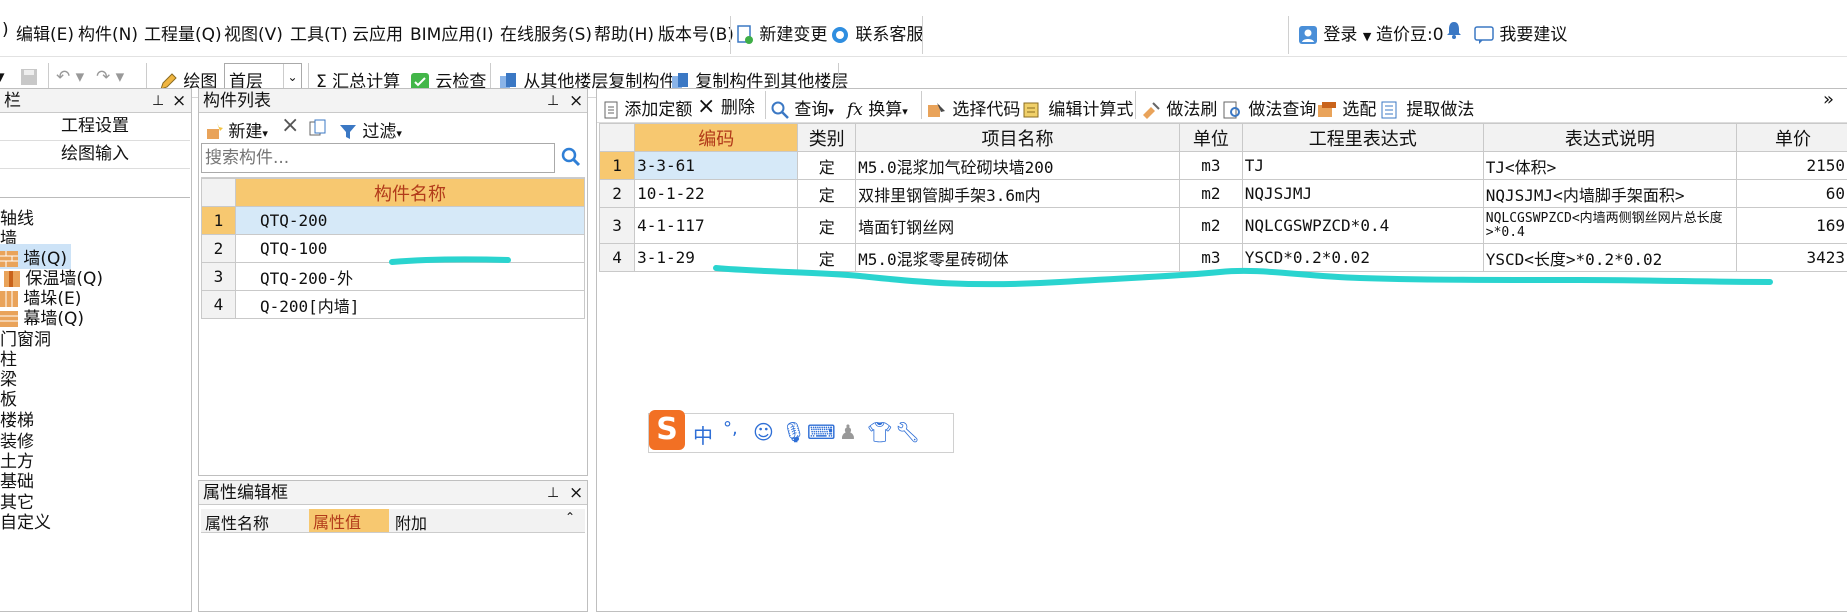 The height and width of the screenshot is (612, 1847). I want to click on sogou-logo-icon: S, so click(667, 430).